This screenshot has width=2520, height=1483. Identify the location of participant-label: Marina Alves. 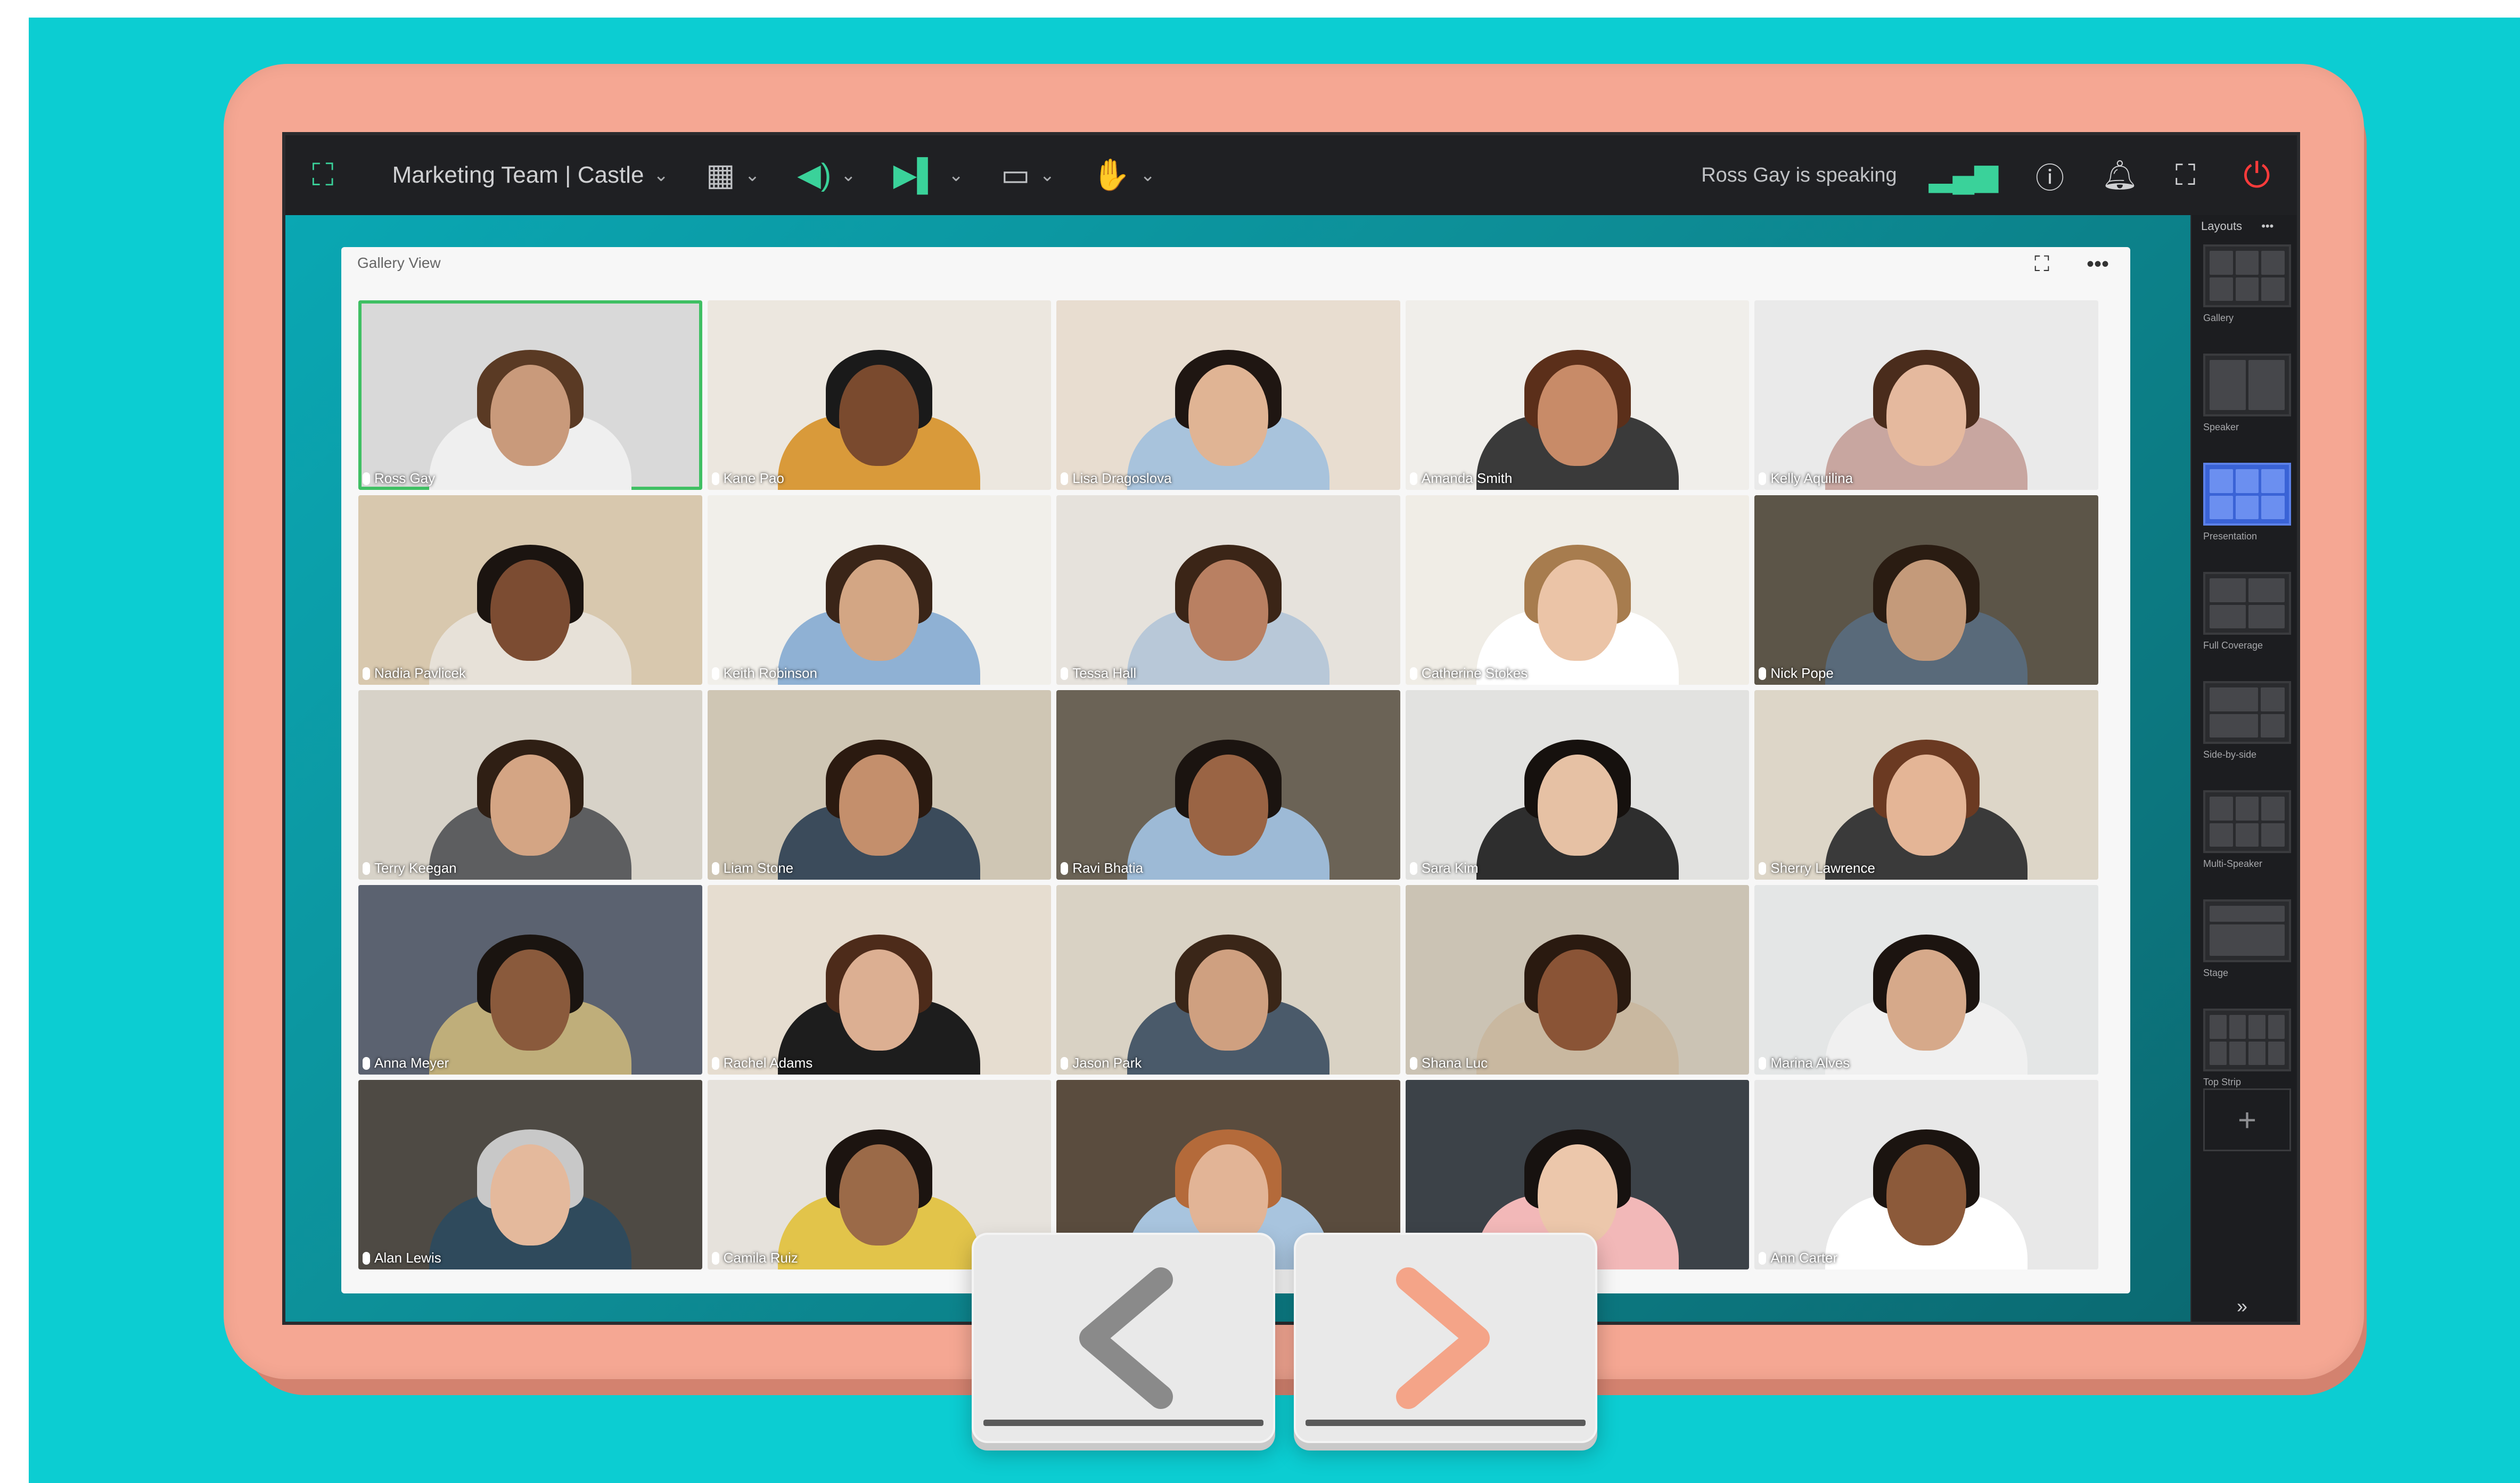
(1804, 1063).